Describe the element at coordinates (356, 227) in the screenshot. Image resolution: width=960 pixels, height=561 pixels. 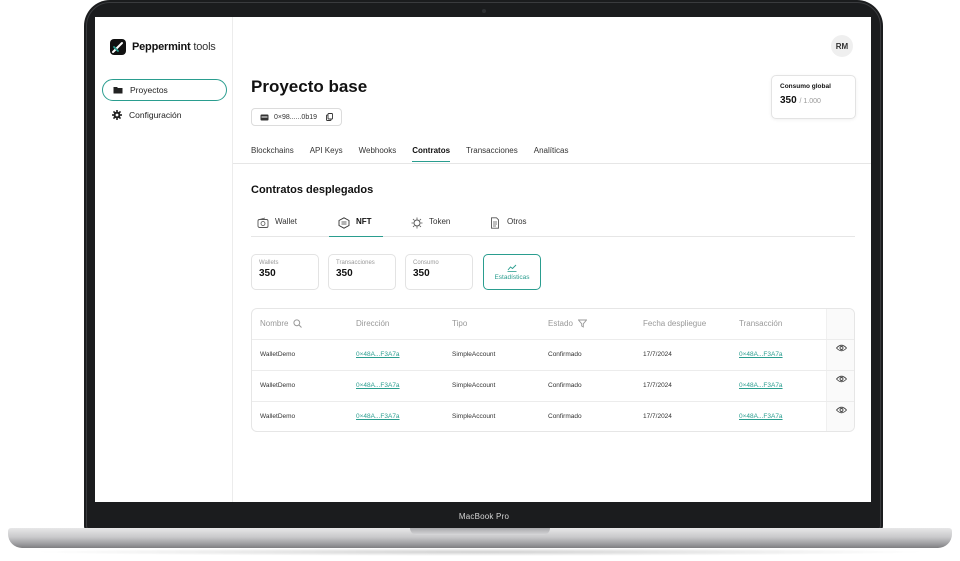
I see `subtab-nft: NFT` at that location.